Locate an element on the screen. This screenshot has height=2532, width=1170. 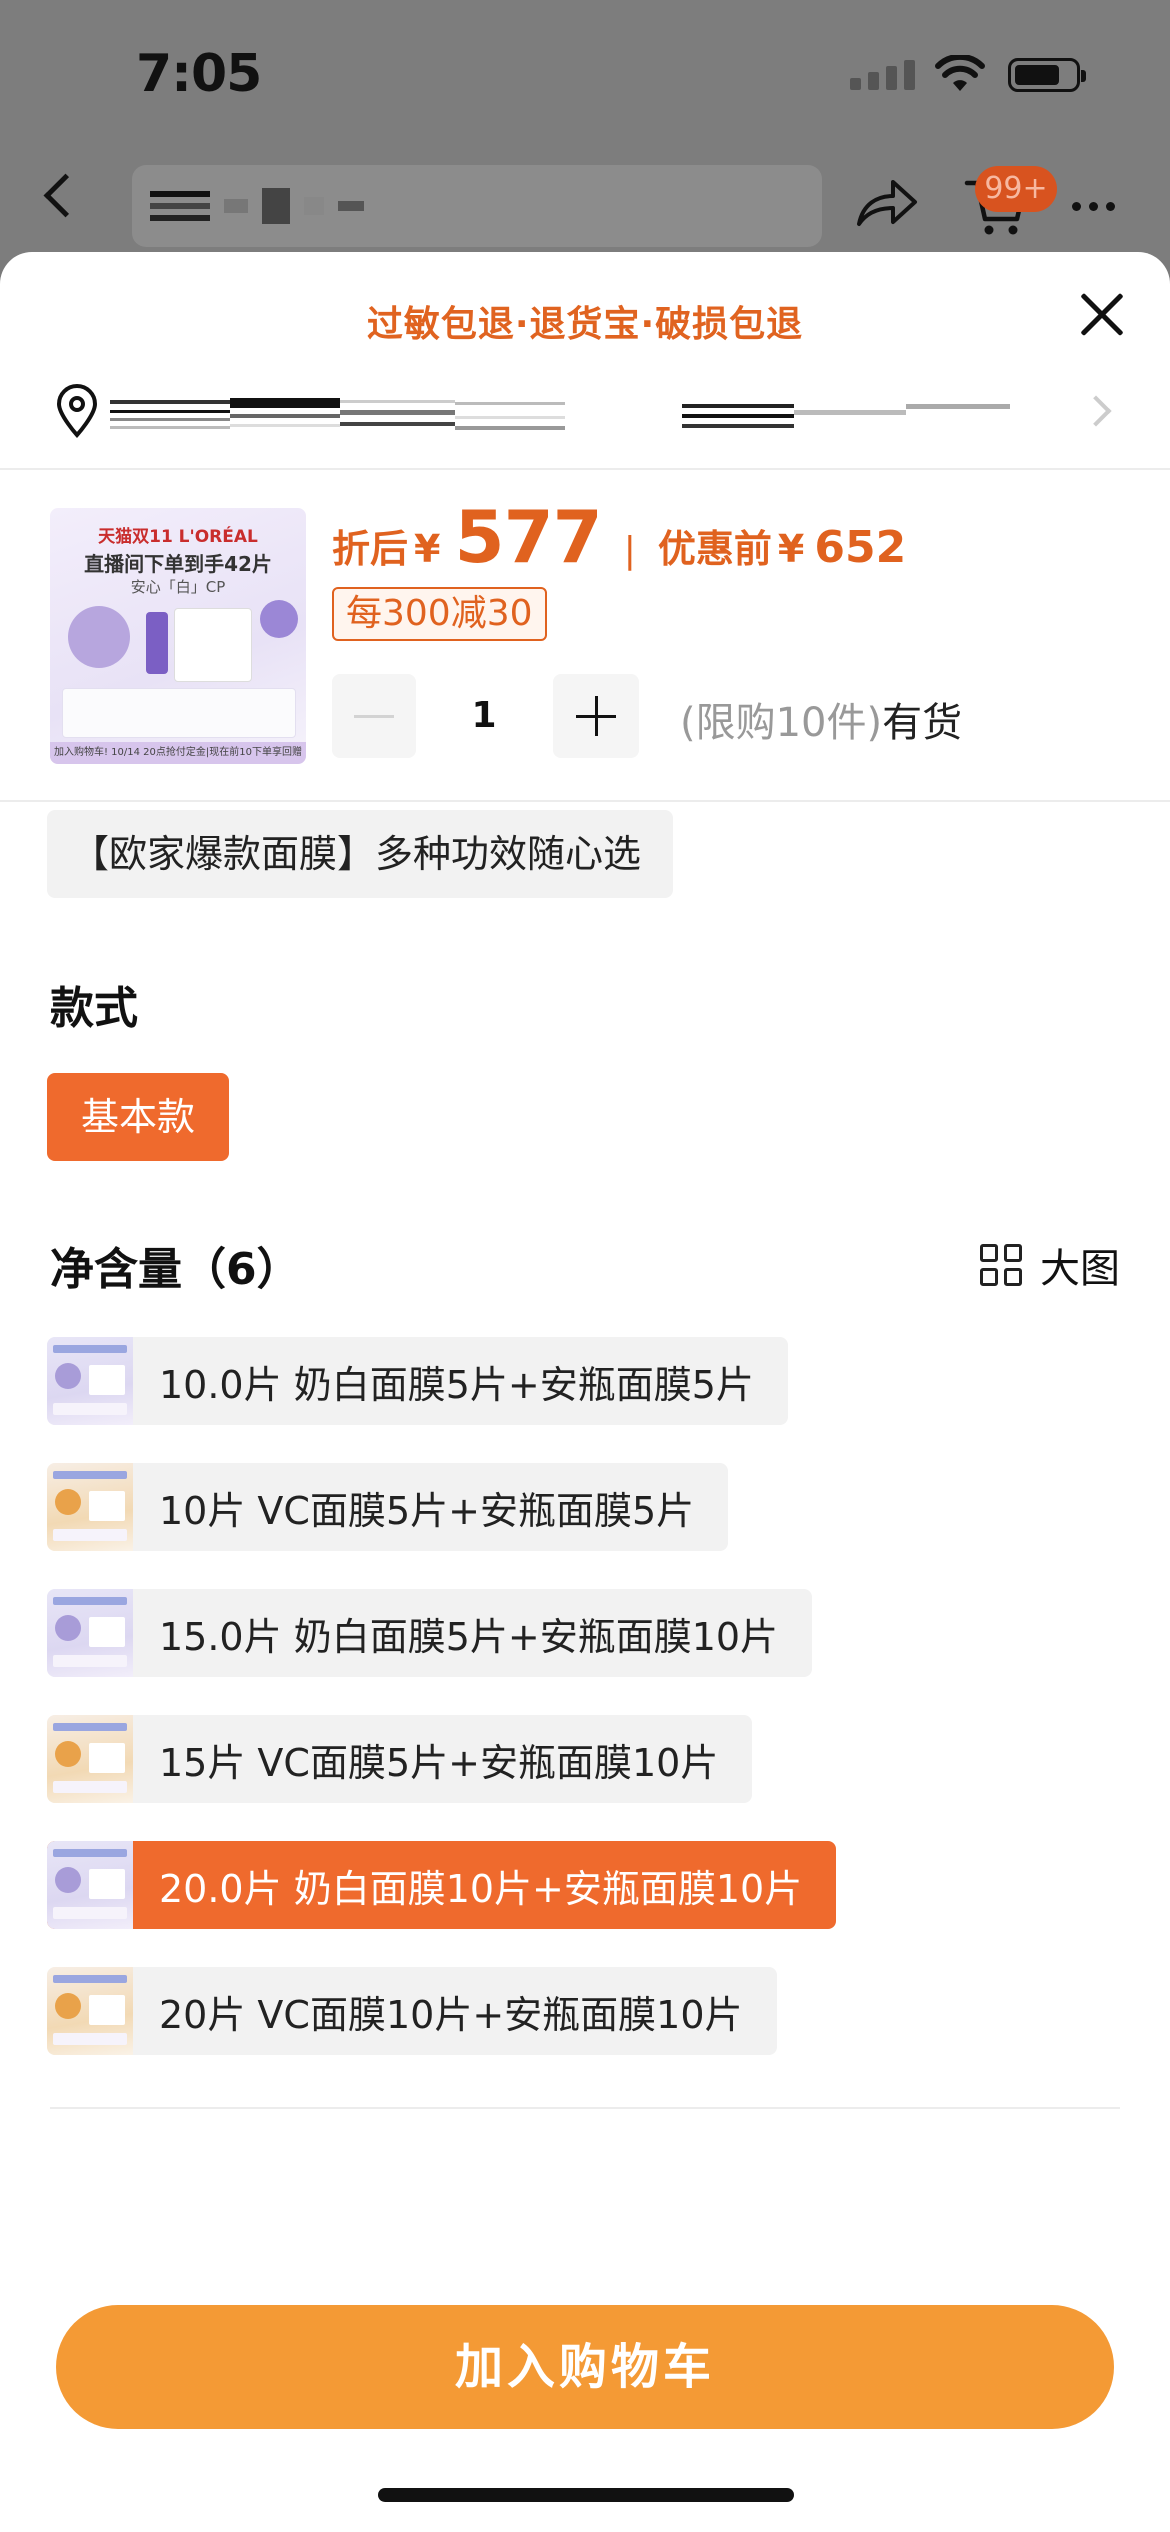
availability: 有货 is located at coordinates (922, 723).